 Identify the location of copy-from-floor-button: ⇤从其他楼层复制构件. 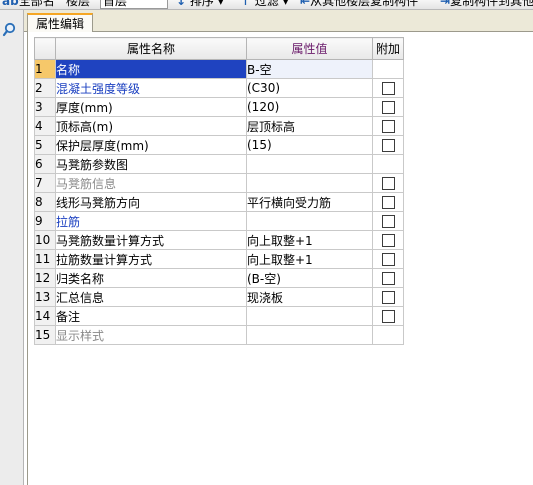
(359, 4).